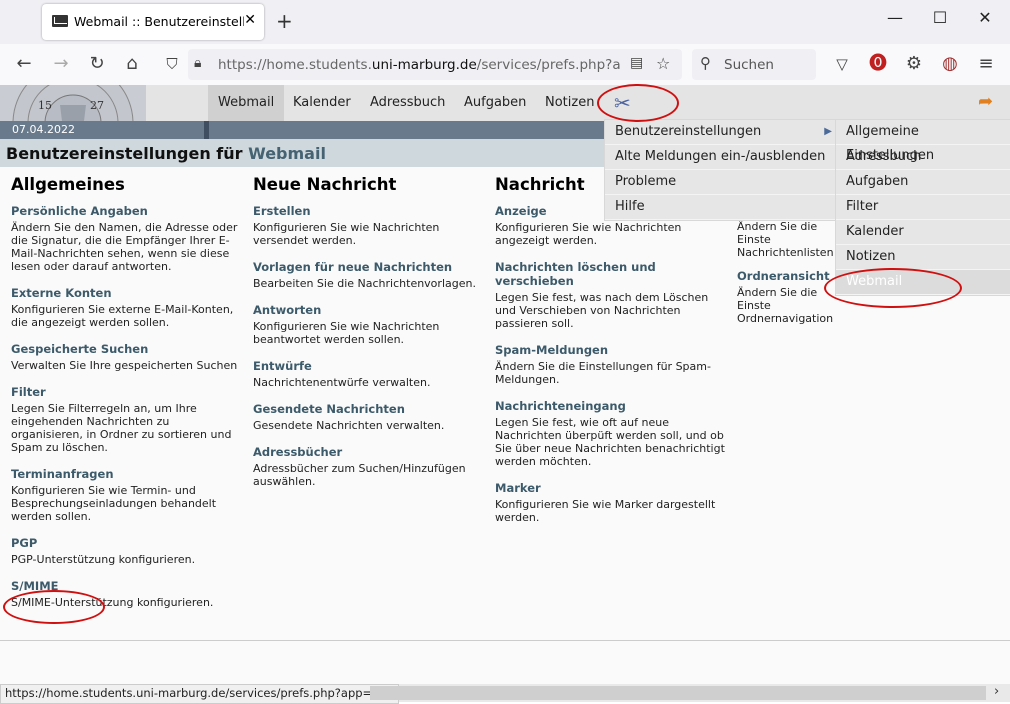 This screenshot has width=1010, height=704. I want to click on prefs-link-persoenliche-angaben: Persönliche Angaben, so click(127, 211).